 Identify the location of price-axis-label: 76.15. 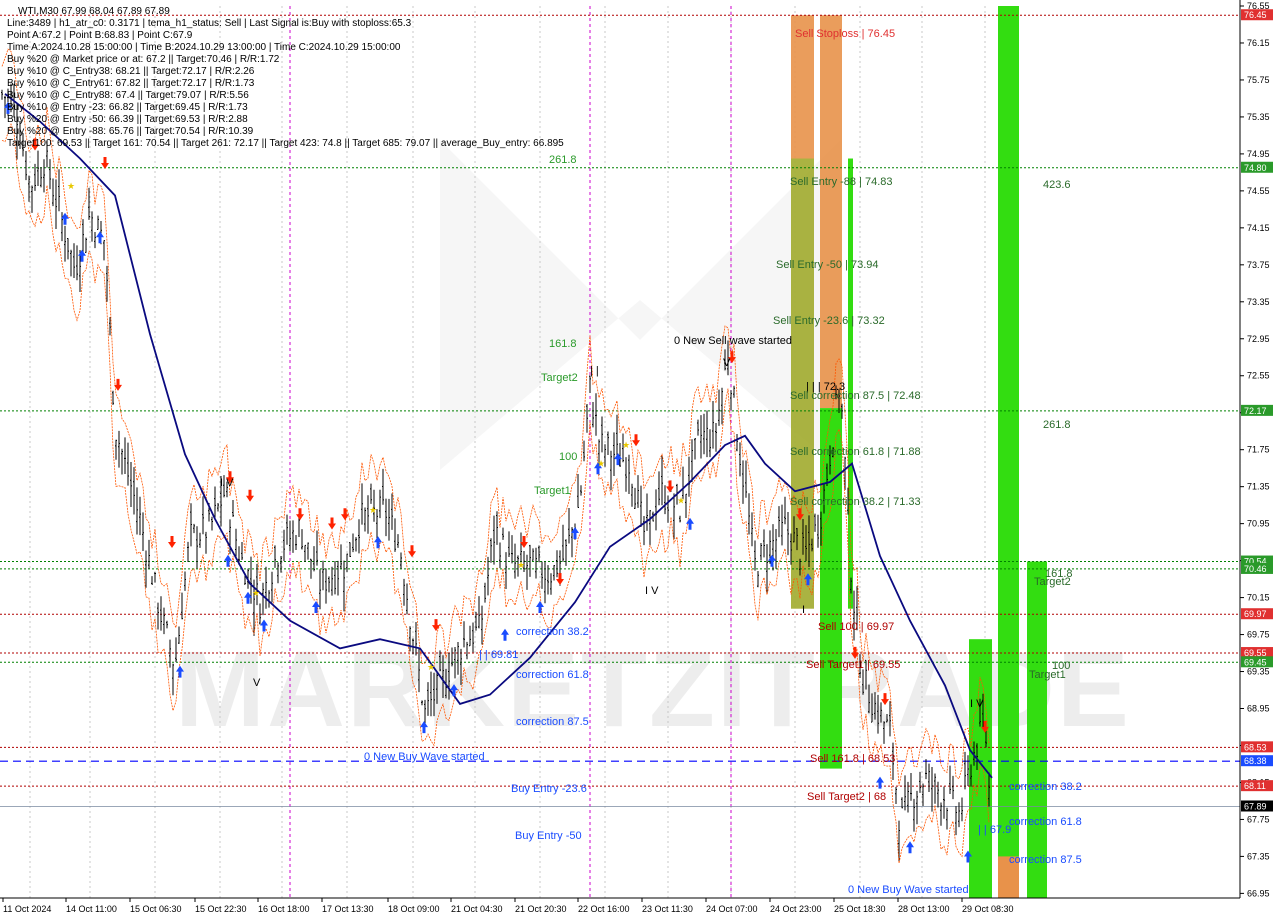
(1258, 43).